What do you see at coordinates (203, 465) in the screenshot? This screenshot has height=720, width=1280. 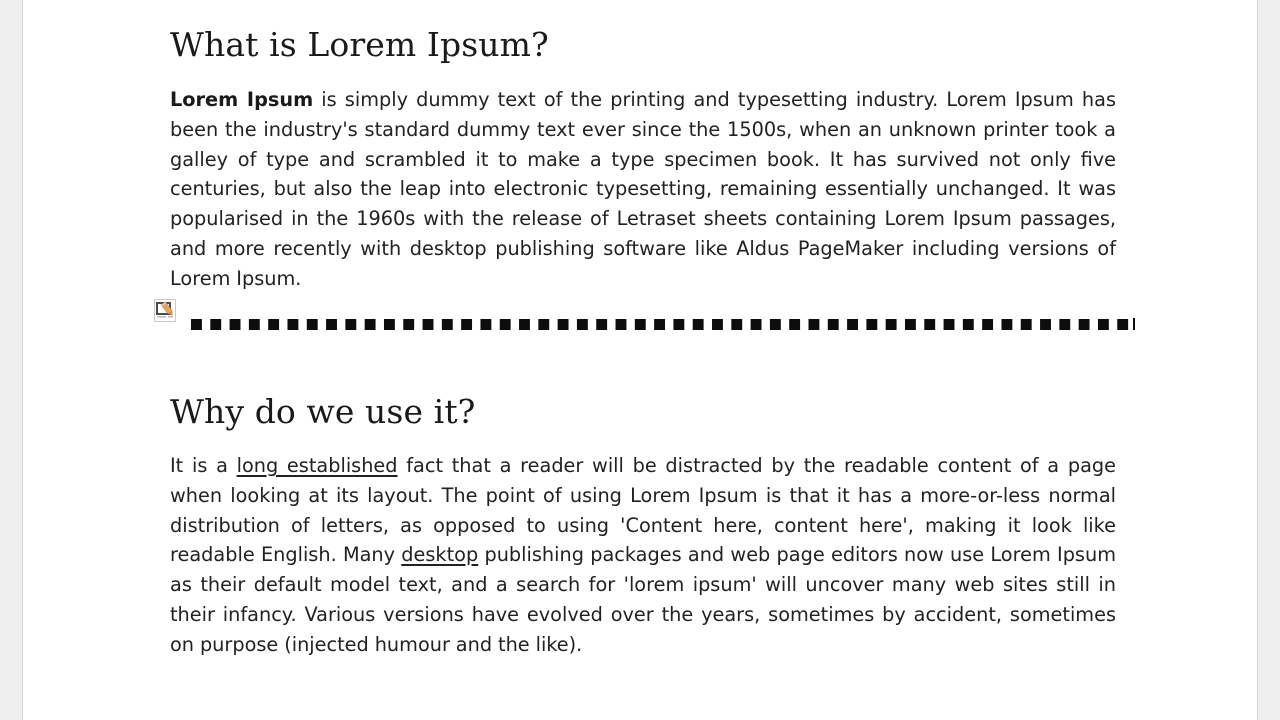 I see `paragraph-2-text-part-1: It is a` at bounding box center [203, 465].